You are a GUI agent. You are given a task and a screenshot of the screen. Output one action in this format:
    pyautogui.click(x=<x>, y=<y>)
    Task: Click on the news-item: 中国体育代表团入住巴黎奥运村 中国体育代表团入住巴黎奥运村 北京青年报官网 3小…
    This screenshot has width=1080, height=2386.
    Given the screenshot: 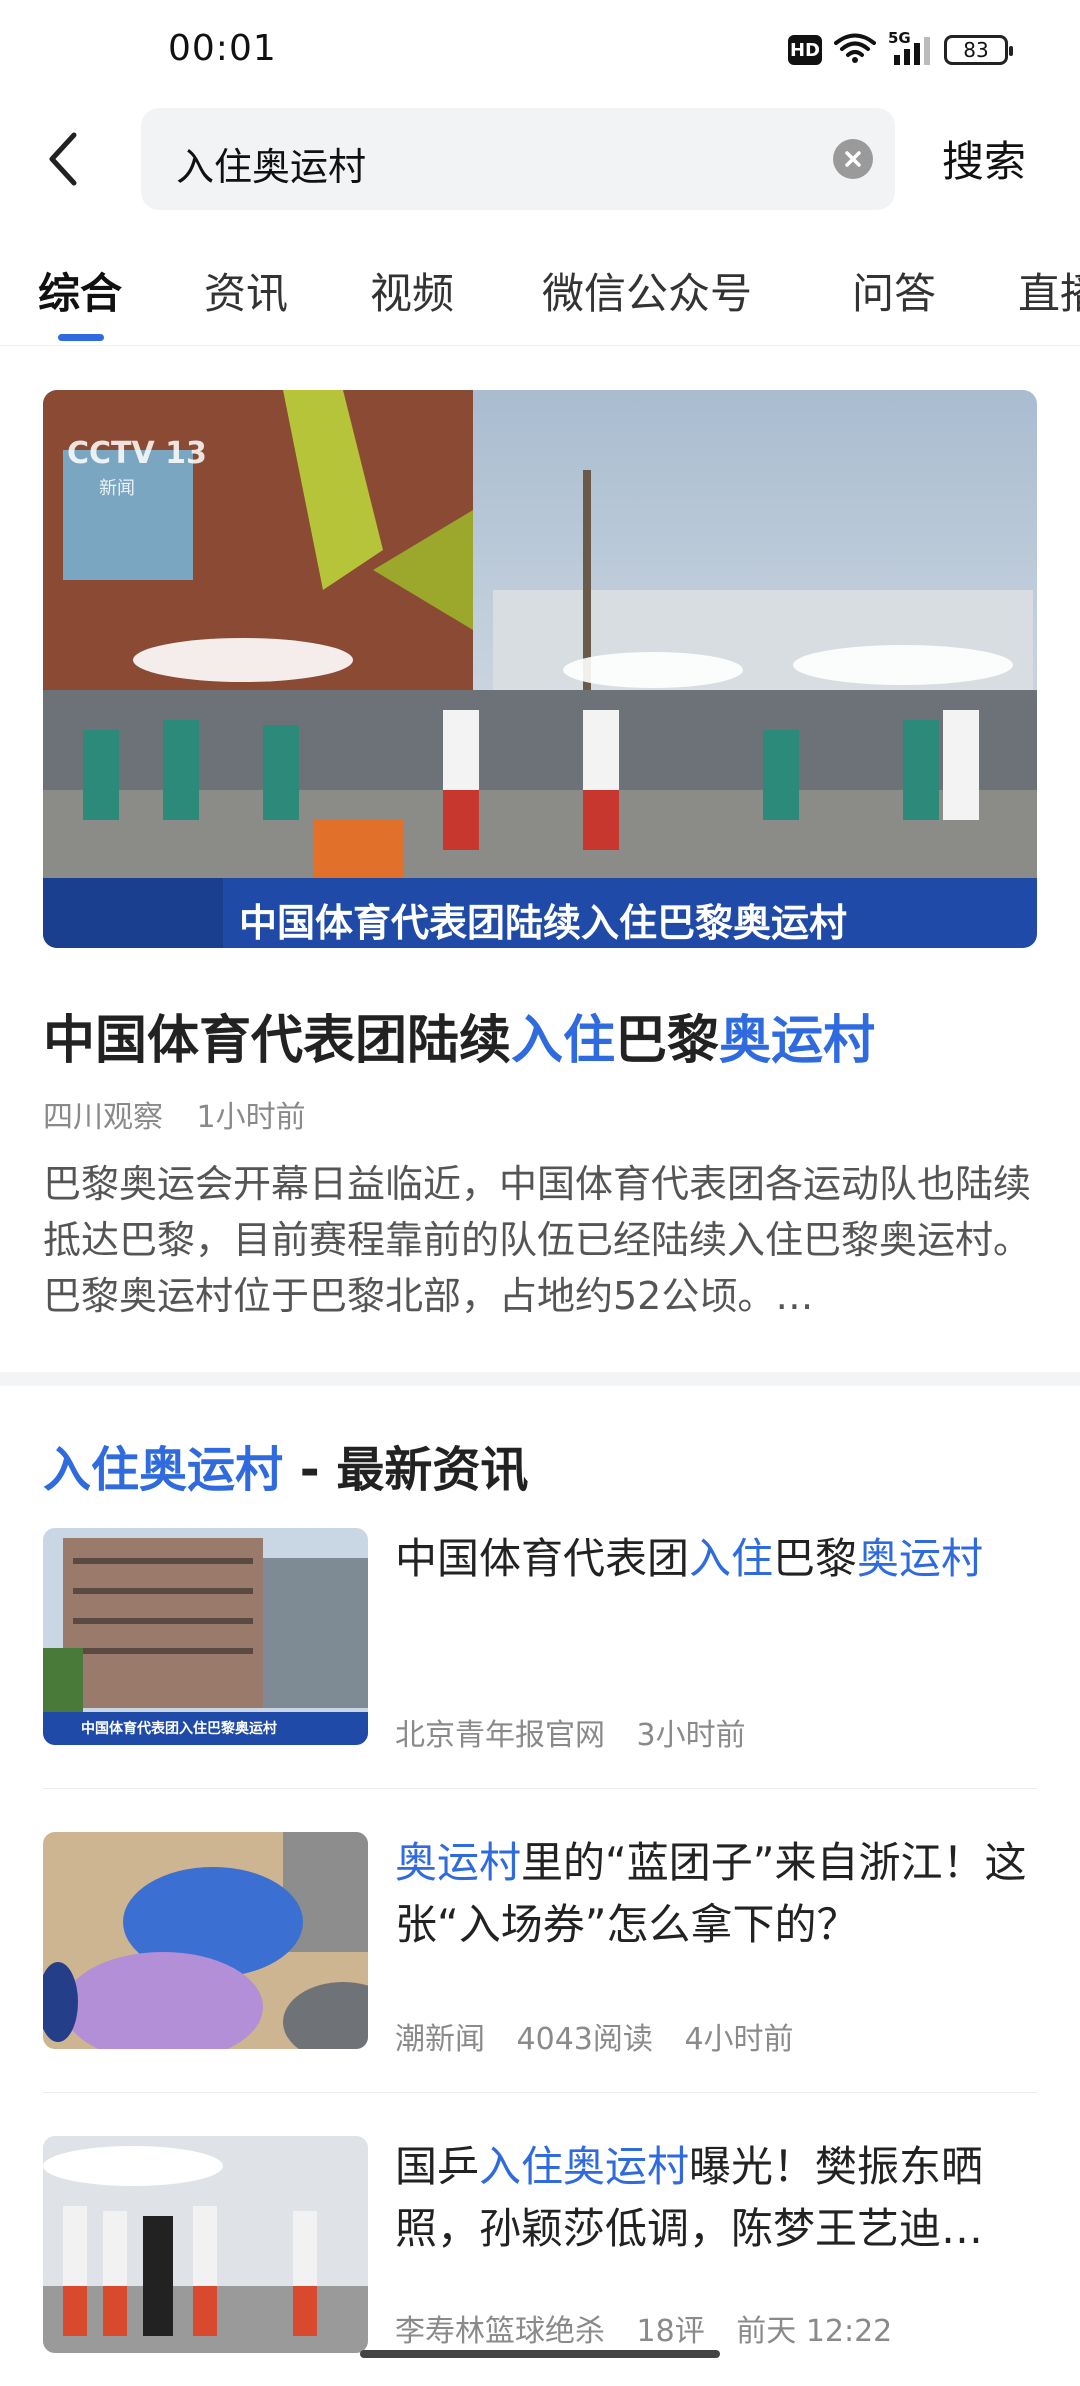 What is the action you would take?
    pyautogui.click(x=540, y=1653)
    